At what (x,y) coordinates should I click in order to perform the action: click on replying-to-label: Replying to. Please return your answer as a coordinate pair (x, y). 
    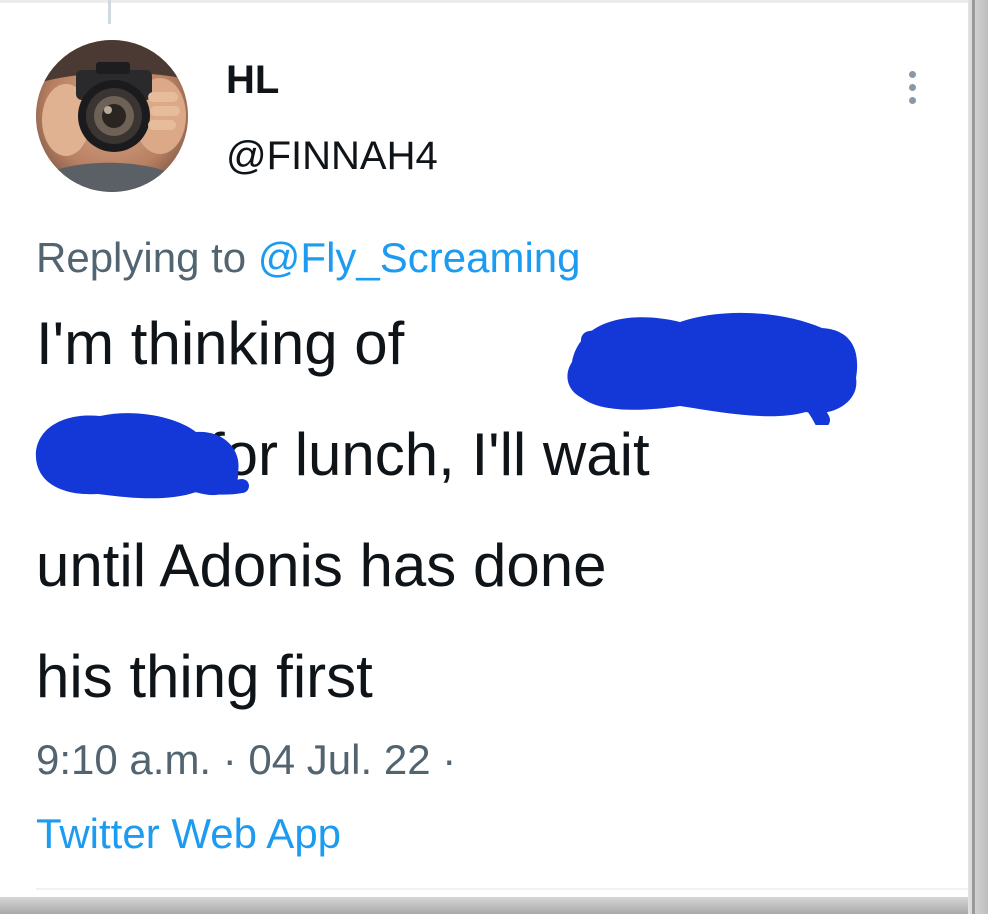
    Looking at the image, I should click on (147, 257).